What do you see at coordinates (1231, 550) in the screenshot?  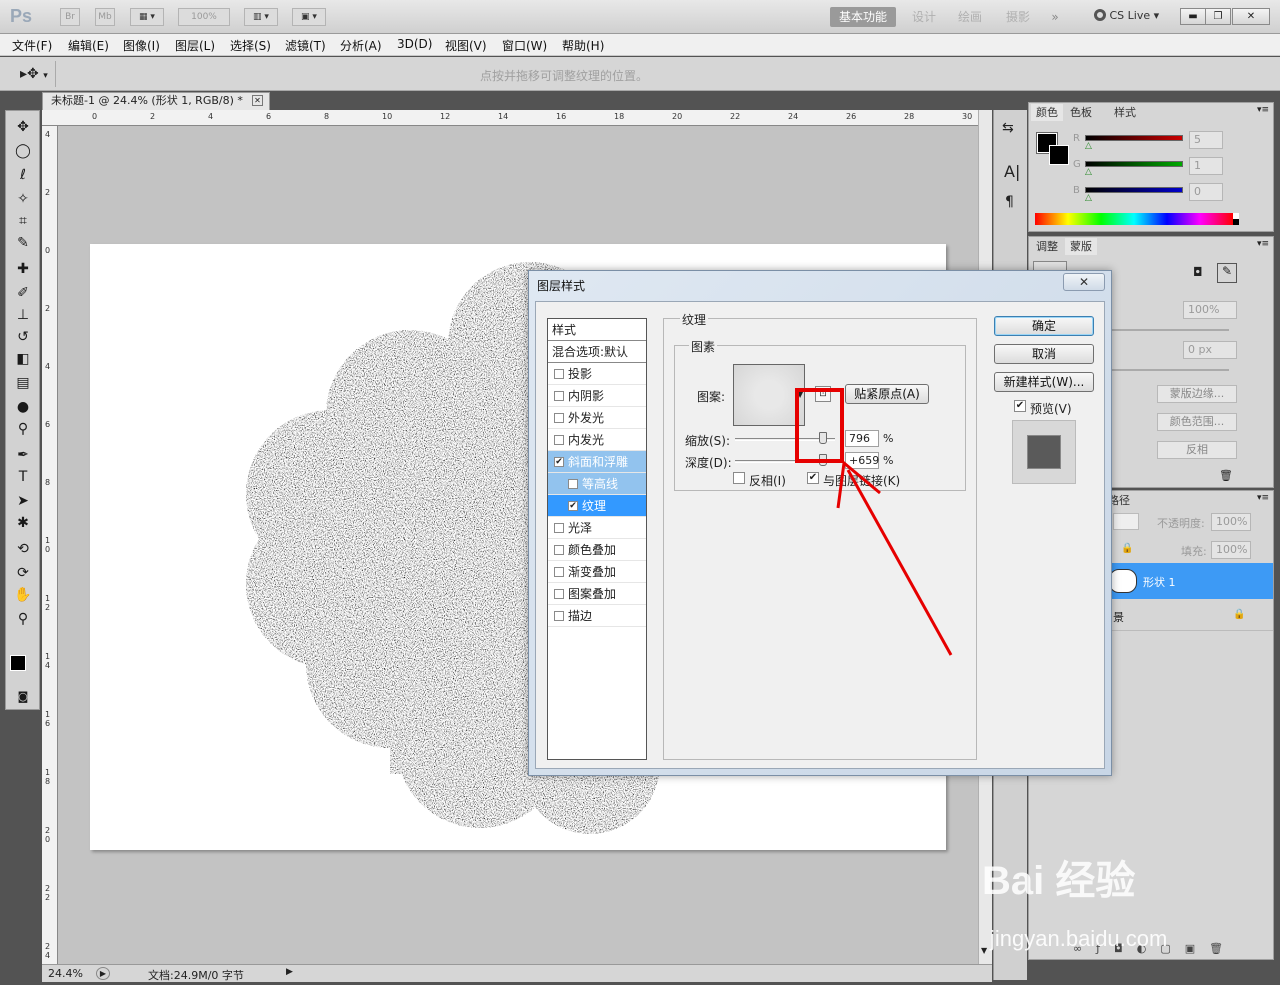 I see `fill-field: 100%` at bounding box center [1231, 550].